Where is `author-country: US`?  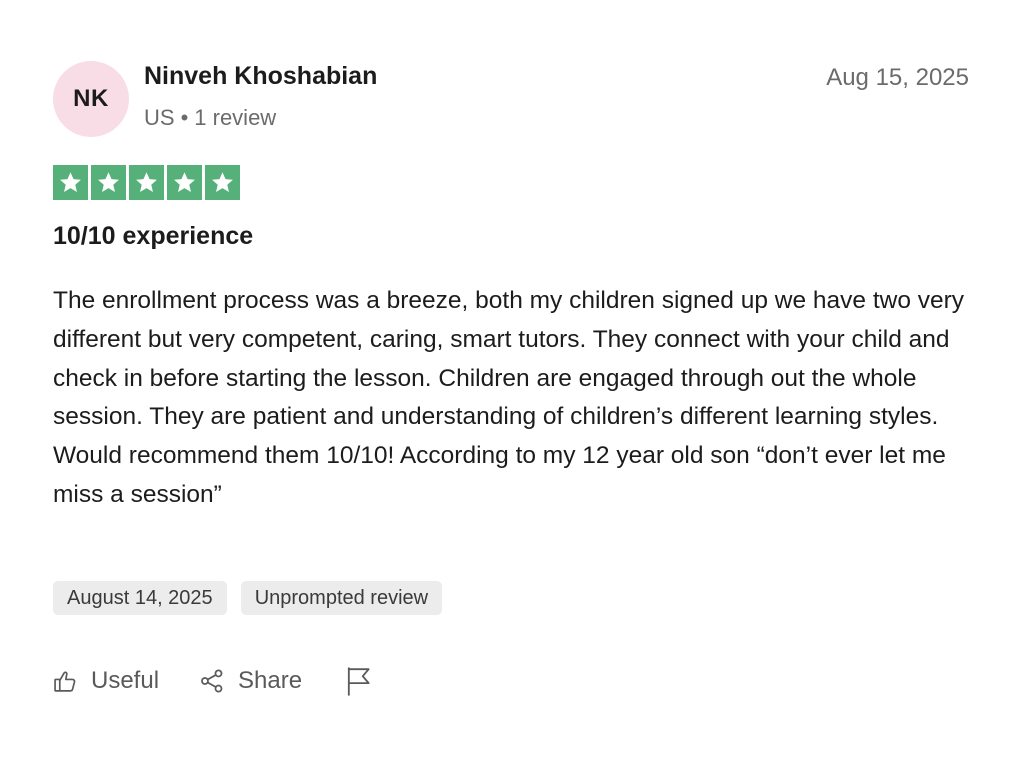 author-country: US is located at coordinates (159, 117).